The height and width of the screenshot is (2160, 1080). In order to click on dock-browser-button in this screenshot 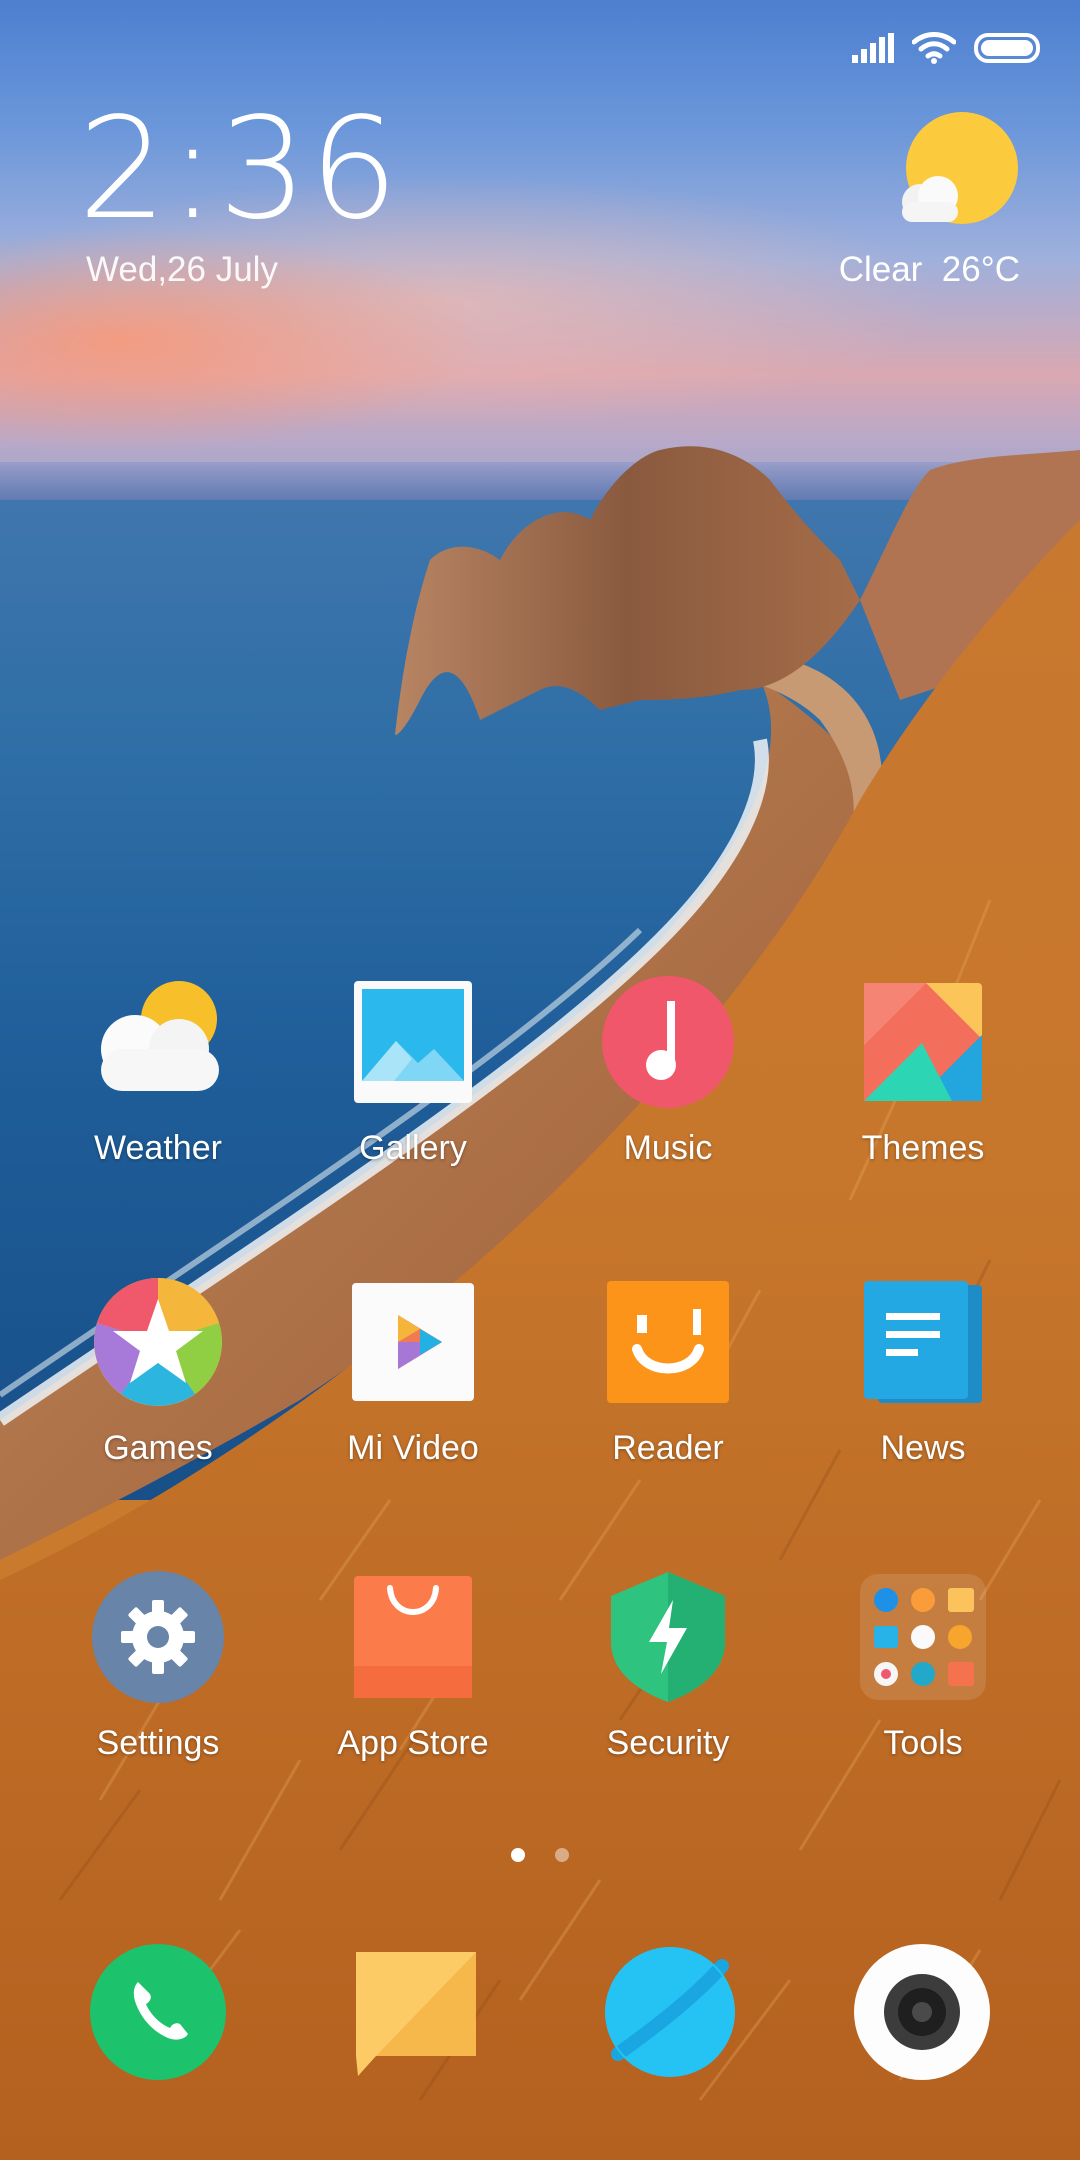, I will do `click(670, 2012)`.